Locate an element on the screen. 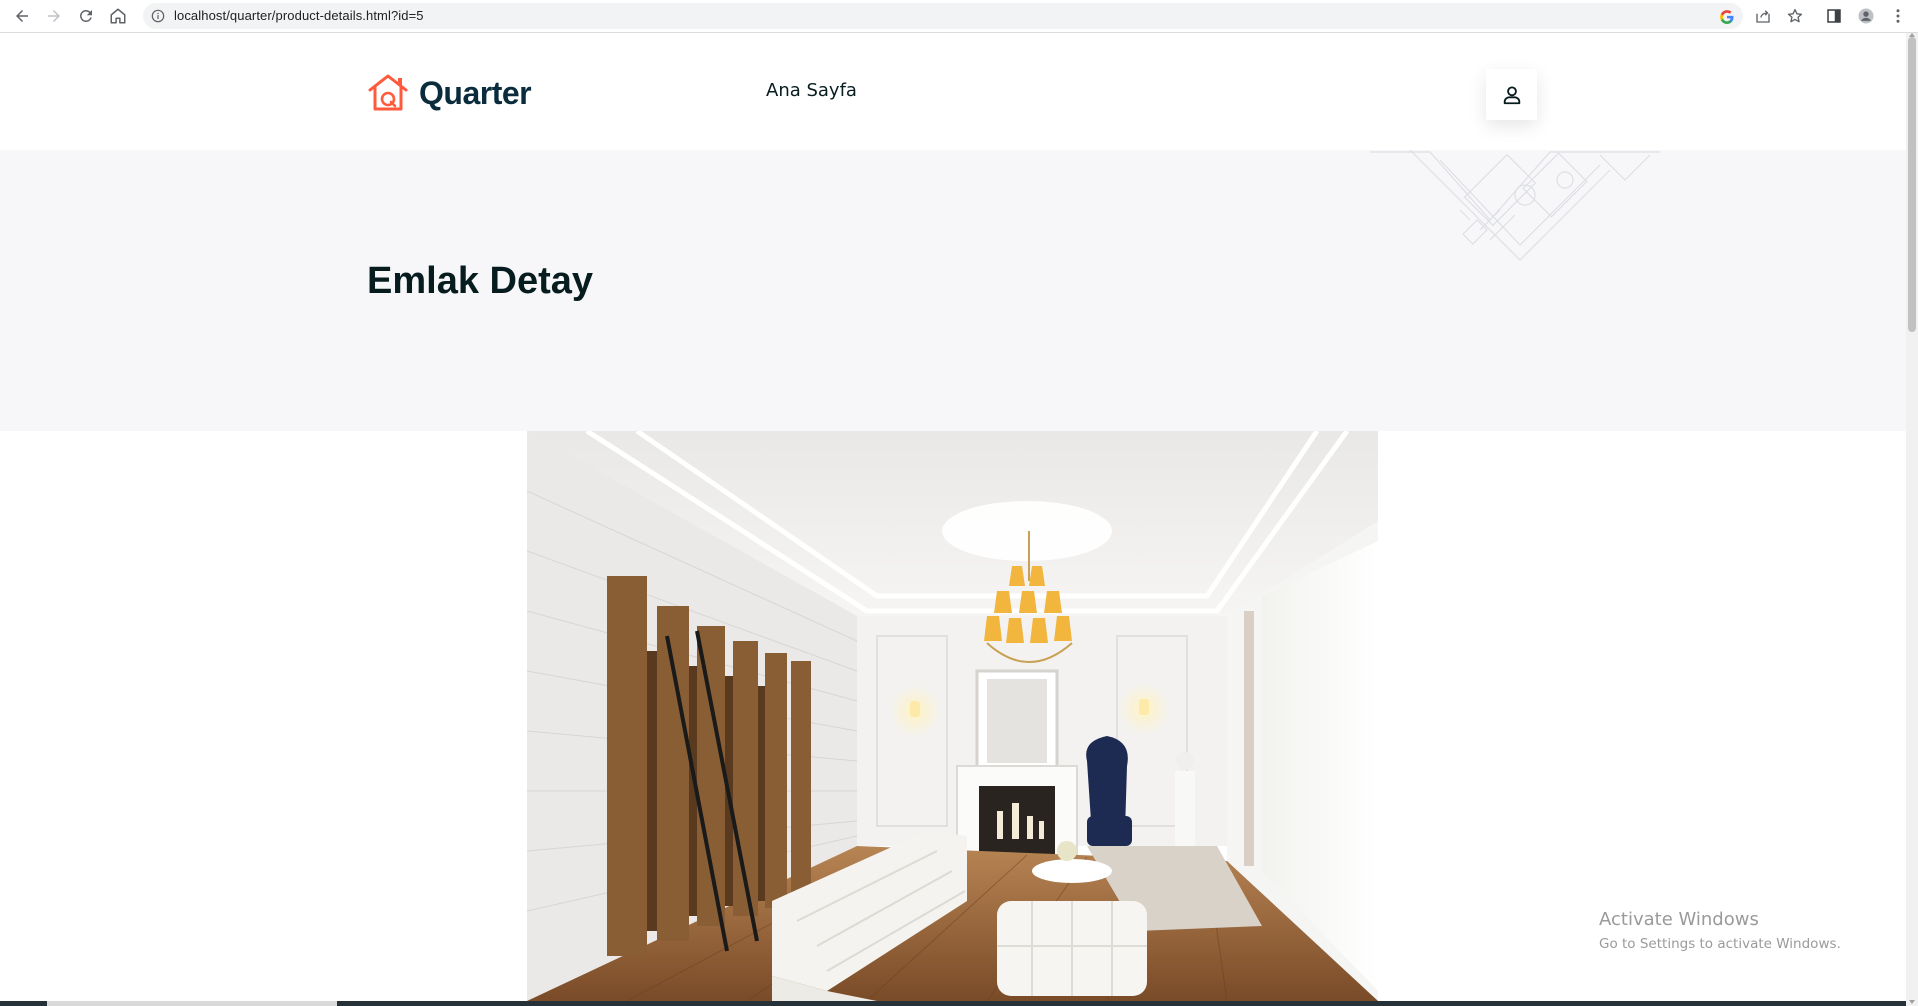 The image size is (1918, 1006). star-icon is located at coordinates (1795, 16).